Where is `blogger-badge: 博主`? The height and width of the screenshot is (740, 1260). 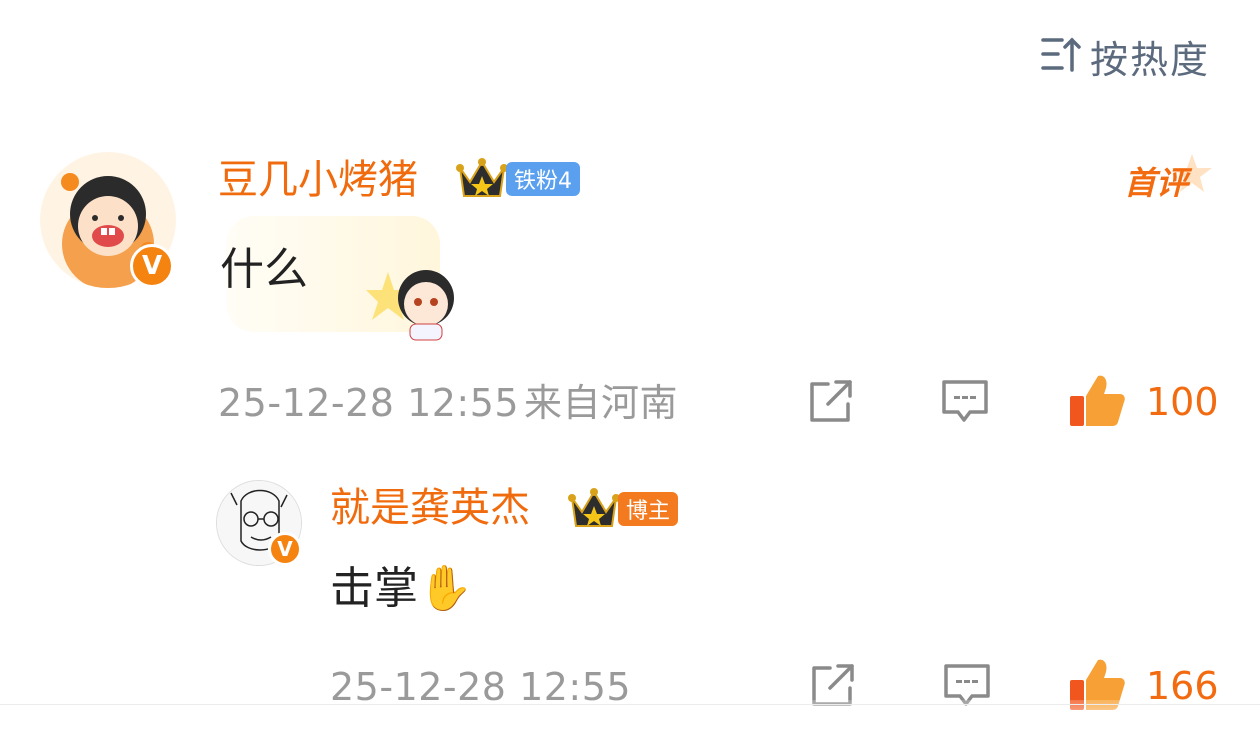
blogger-badge: 博主 is located at coordinates (648, 509).